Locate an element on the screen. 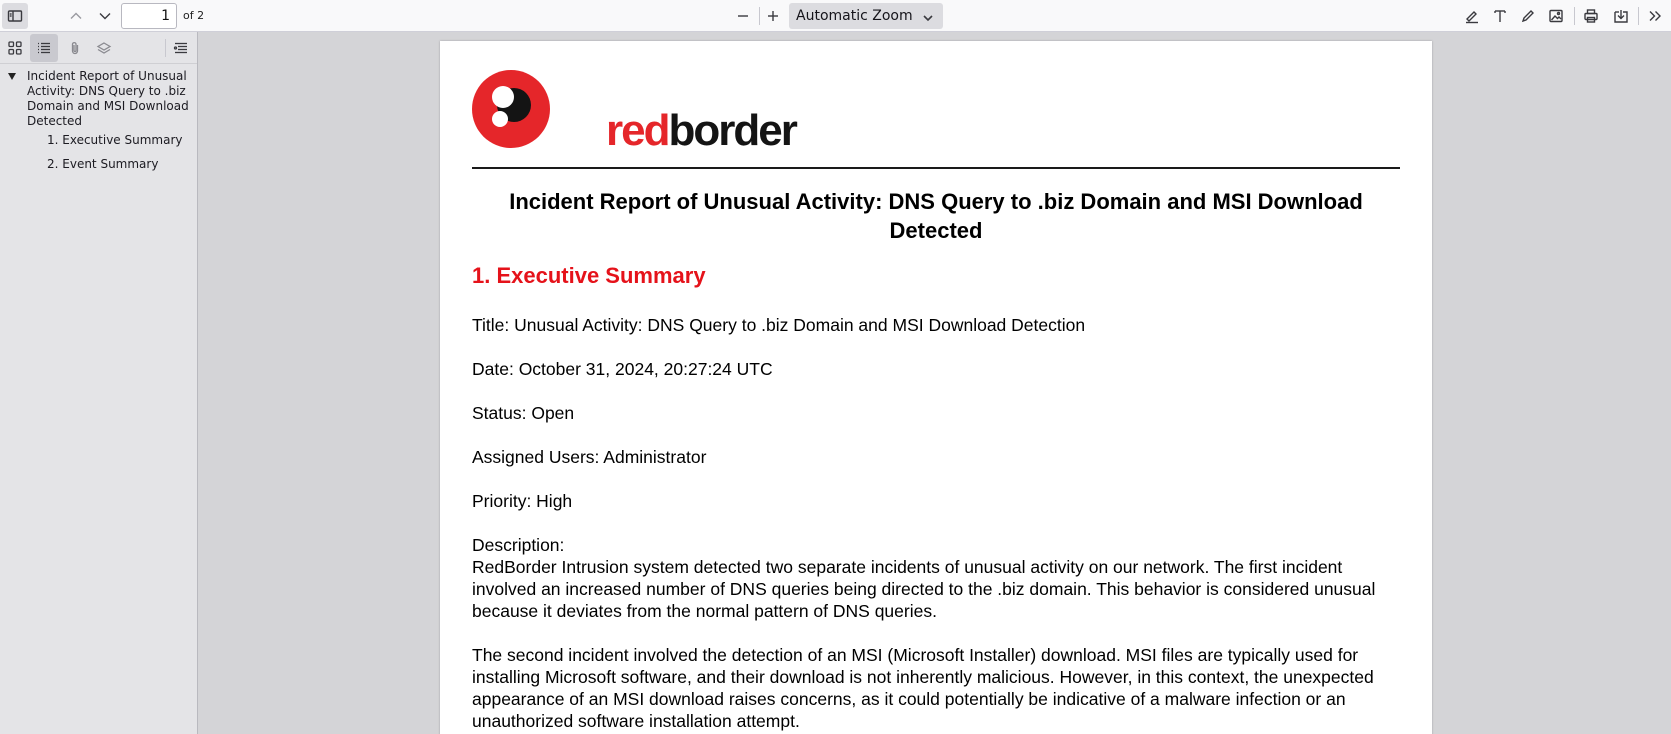  field-date: Date: October 31, 2024, 20:27:24 UTC is located at coordinates (622, 369).